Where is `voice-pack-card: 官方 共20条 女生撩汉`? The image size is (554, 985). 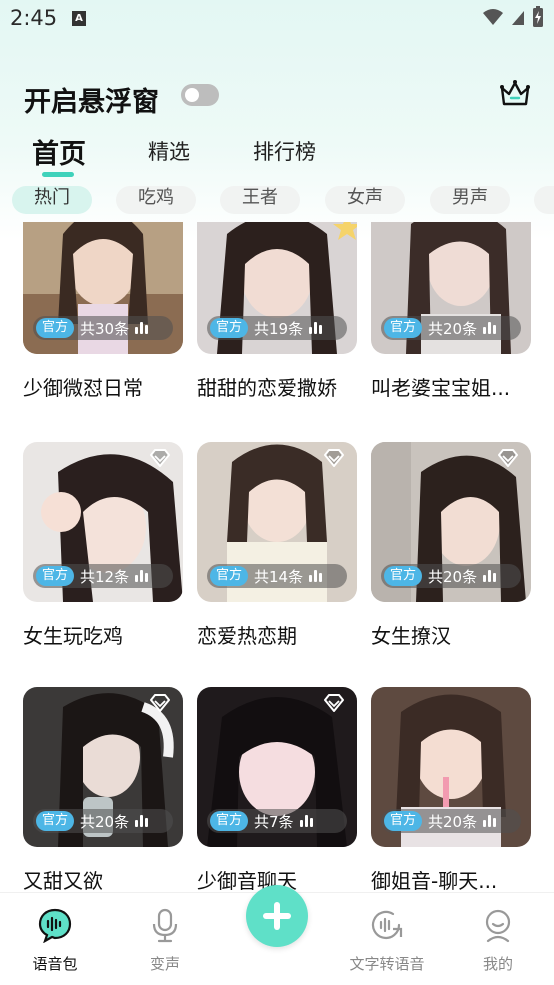 voice-pack-card: 官方 共20条 女生撩汉 is located at coordinates (451, 545).